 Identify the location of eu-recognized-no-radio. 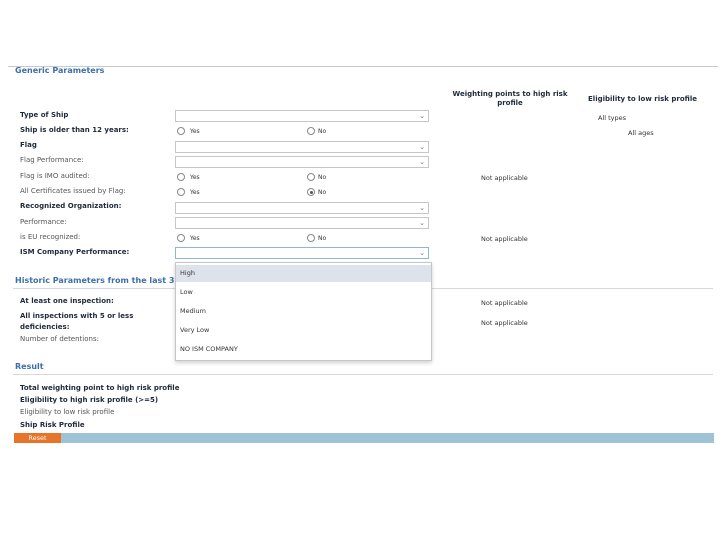
(311, 238).